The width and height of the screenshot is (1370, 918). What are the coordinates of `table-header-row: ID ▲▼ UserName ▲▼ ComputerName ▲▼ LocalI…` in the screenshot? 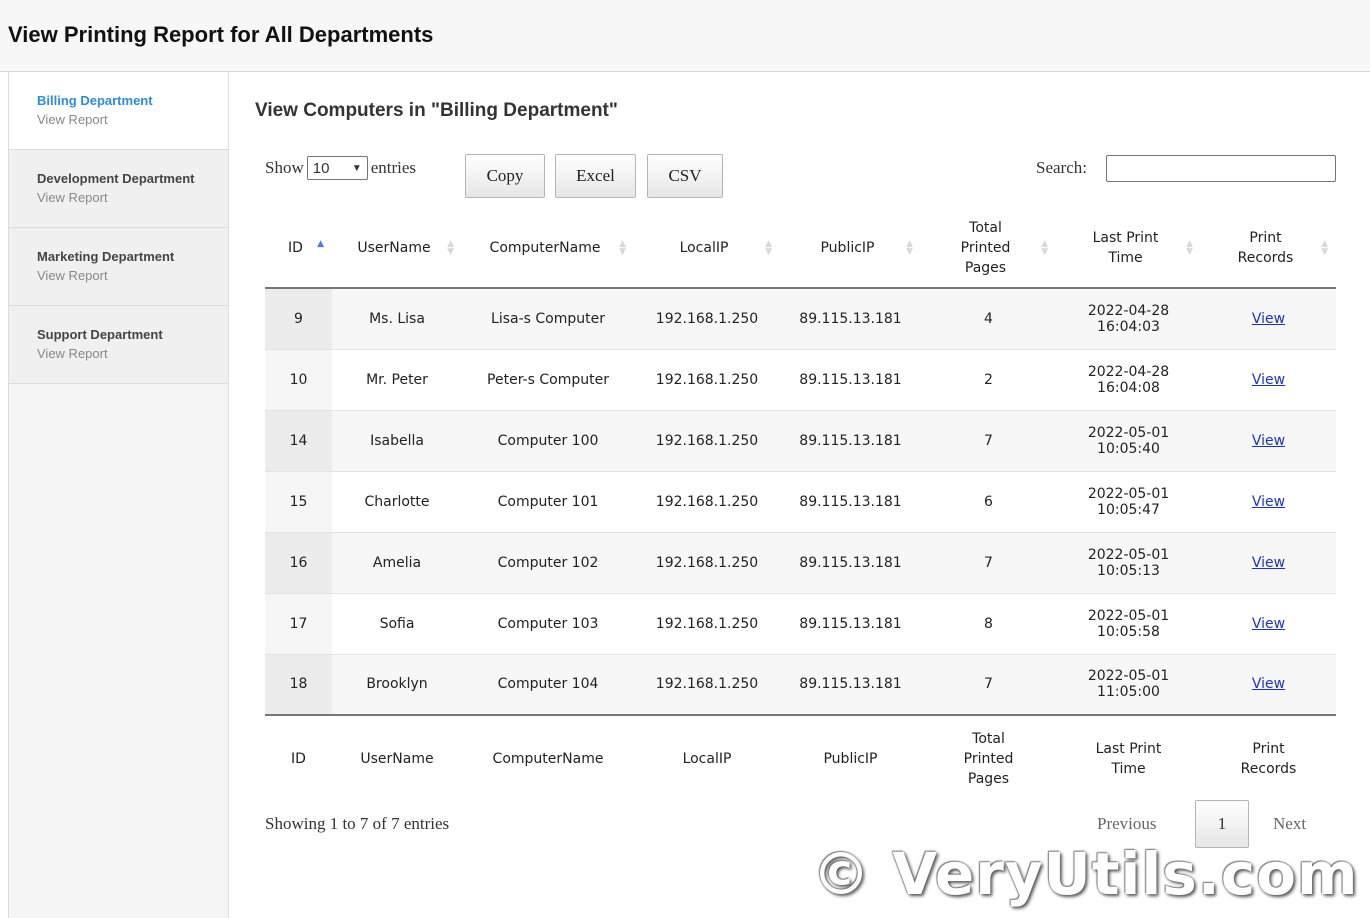 It's located at (800, 248).